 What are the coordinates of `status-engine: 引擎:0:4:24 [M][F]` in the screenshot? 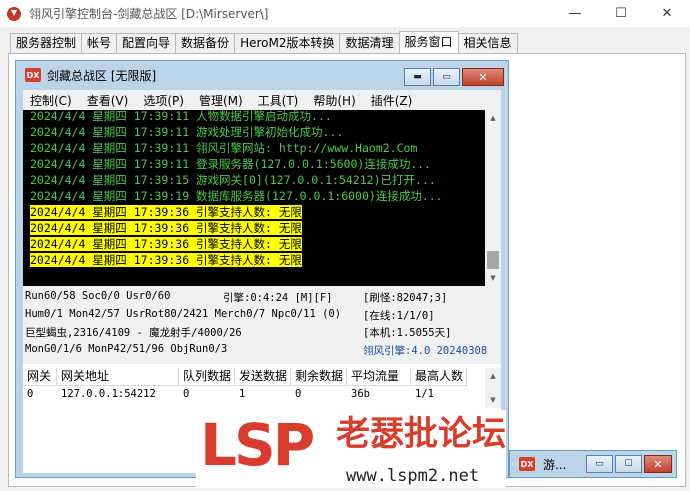 It's located at (278, 298).